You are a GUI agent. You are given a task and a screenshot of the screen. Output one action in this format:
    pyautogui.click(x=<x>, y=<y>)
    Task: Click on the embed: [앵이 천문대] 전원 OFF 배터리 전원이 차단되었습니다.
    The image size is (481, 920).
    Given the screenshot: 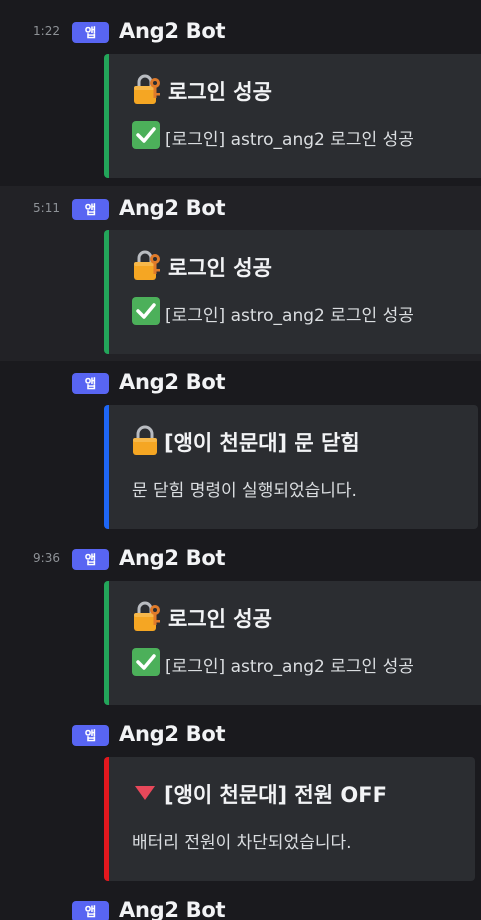 What is the action you would take?
    pyautogui.click(x=289, y=819)
    